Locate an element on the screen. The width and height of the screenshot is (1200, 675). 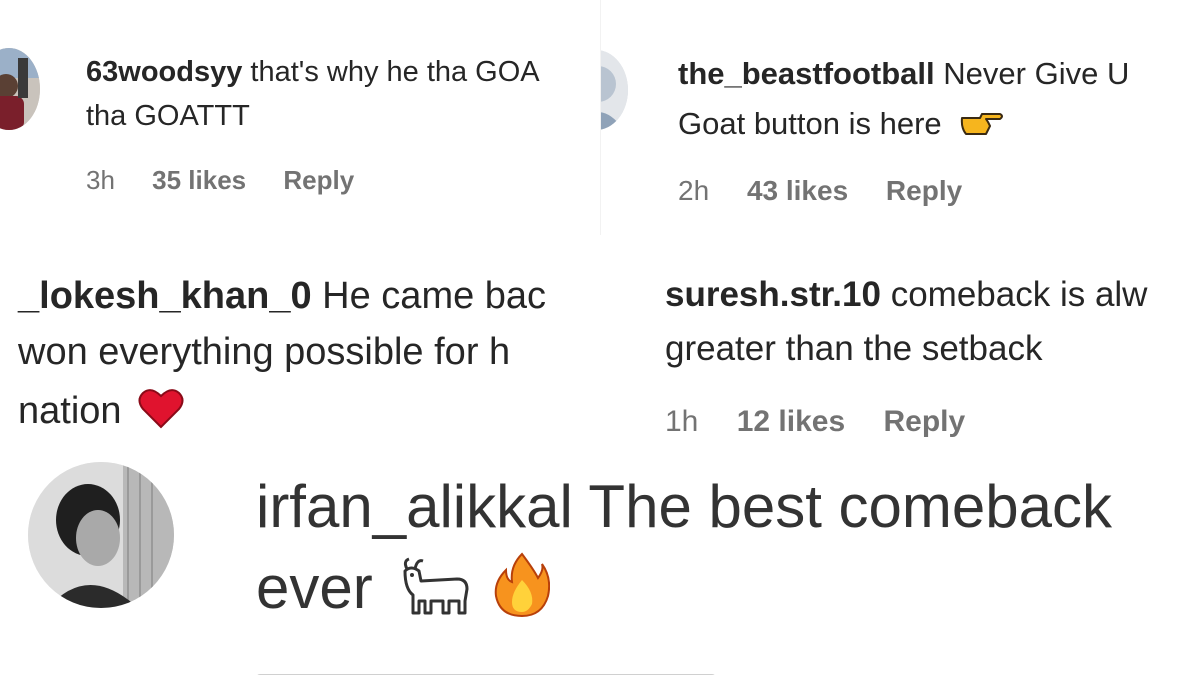
red-heart-icon is located at coordinates (161, 413).